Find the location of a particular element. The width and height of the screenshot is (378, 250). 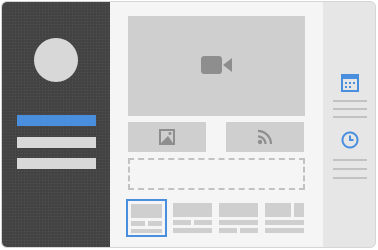

clock-icon is located at coordinates (350, 140).